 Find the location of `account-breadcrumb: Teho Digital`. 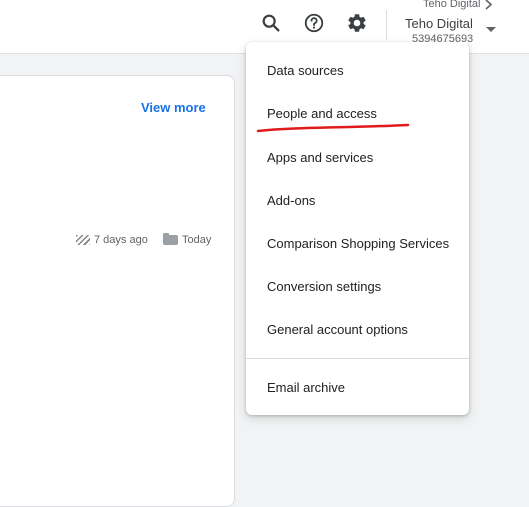

account-breadcrumb: Teho Digital is located at coordinates (458, 5).